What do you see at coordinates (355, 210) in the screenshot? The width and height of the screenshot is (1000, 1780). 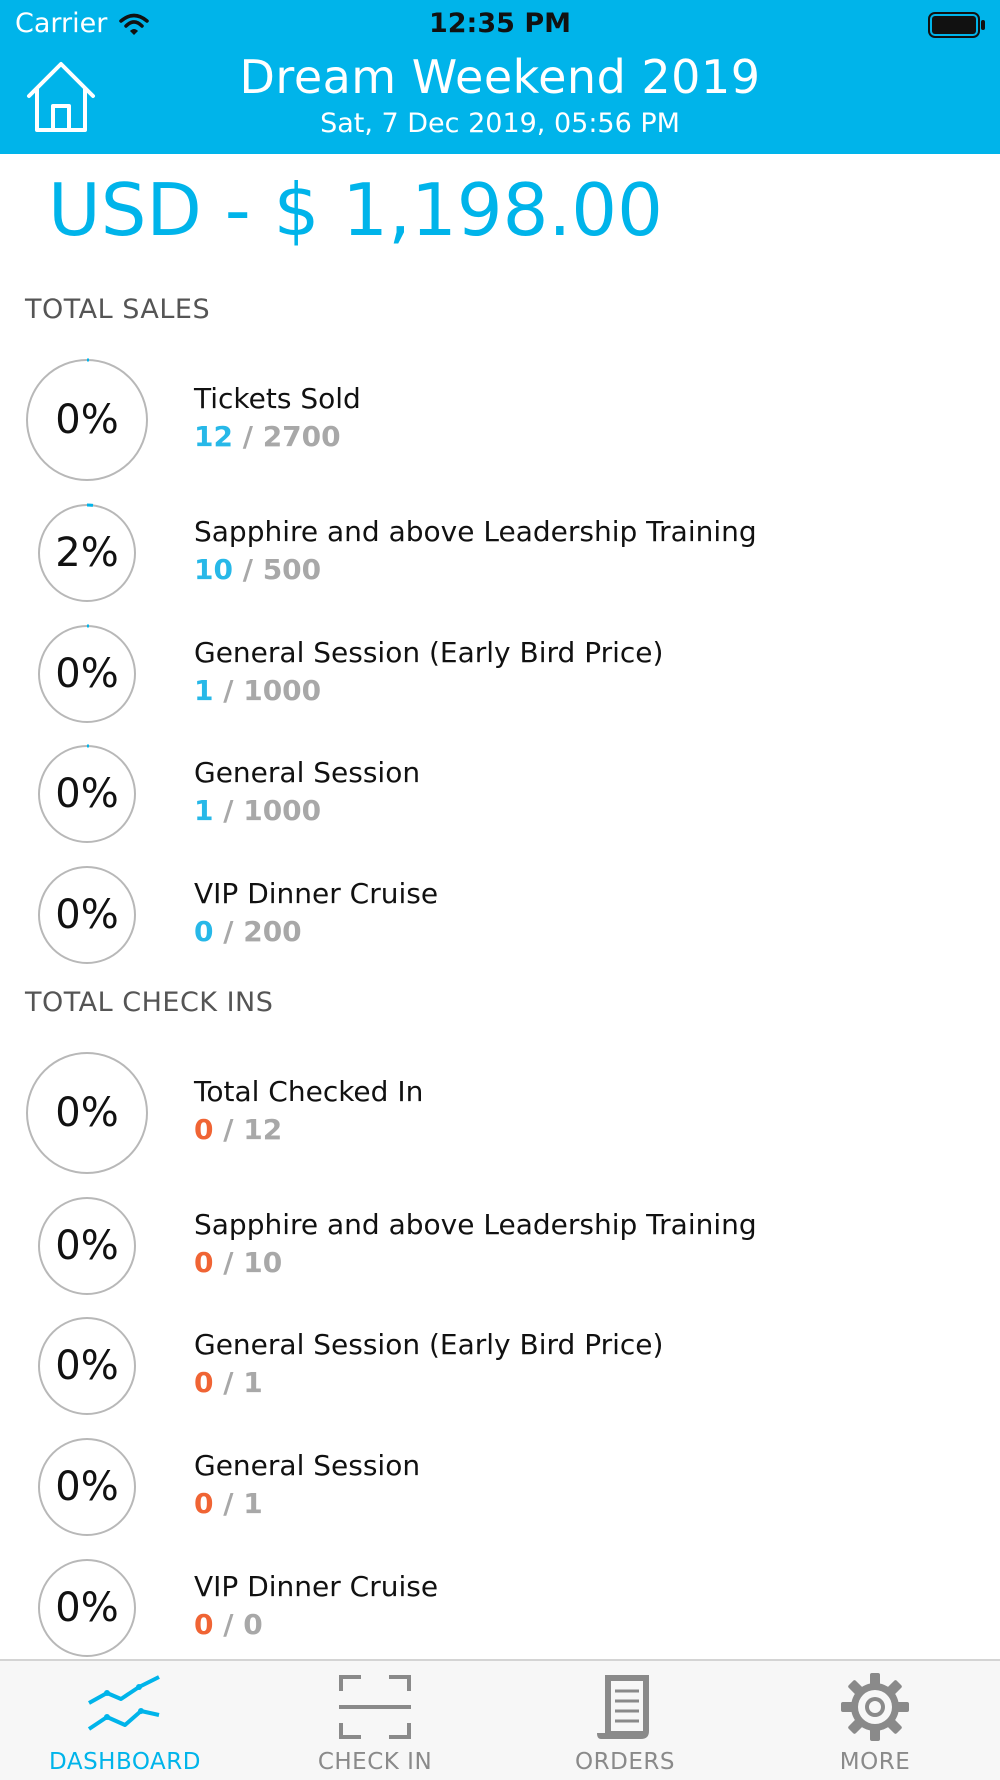 I see `sales-amount: USD - $ 1,198.00` at bounding box center [355, 210].